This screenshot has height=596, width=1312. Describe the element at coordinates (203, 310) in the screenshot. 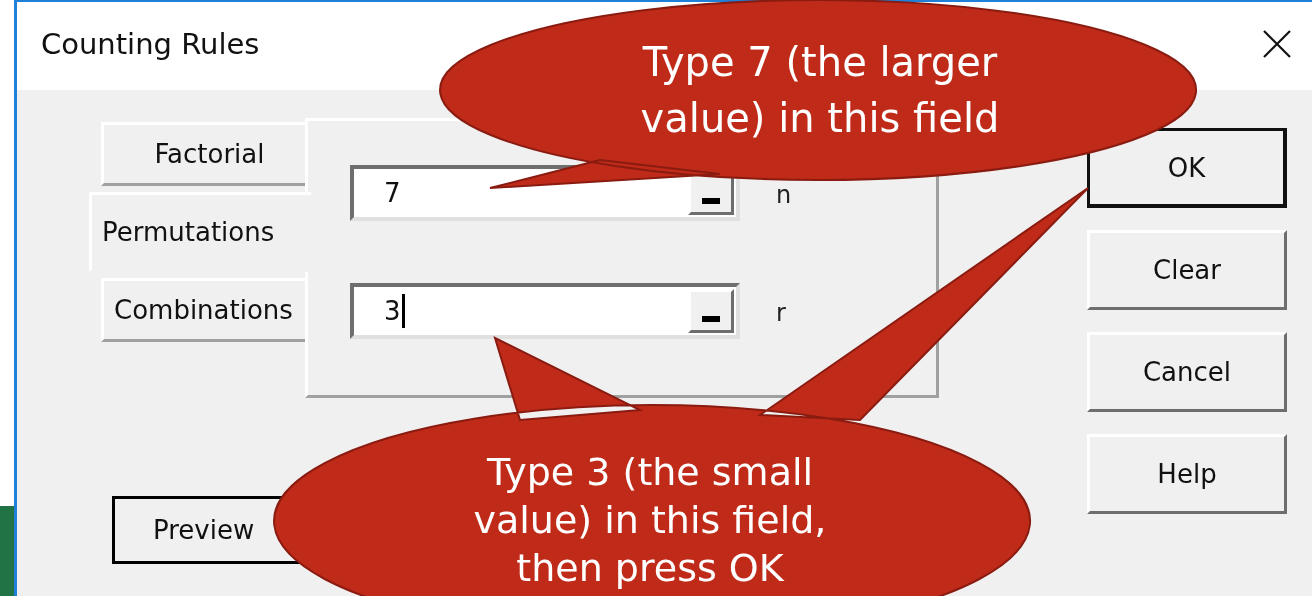

I see `tab: Combinations` at that location.